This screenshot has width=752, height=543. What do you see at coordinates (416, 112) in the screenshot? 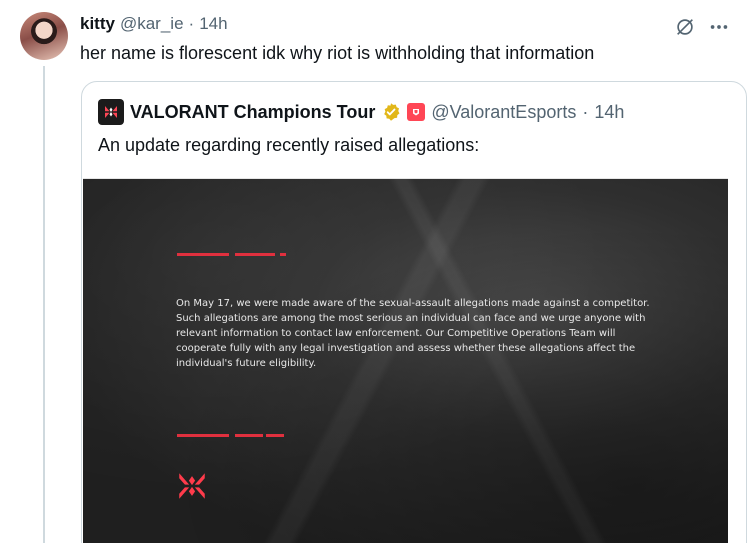
I see `affiliate-badge-icon` at bounding box center [416, 112].